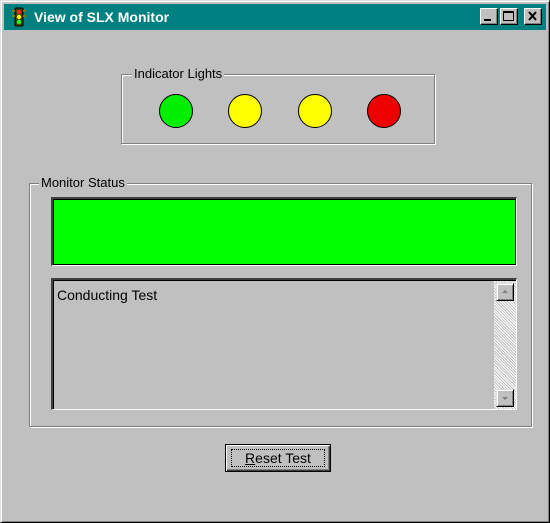  I want to click on indicator-lights-group: Indicator Lights, so click(278, 105).